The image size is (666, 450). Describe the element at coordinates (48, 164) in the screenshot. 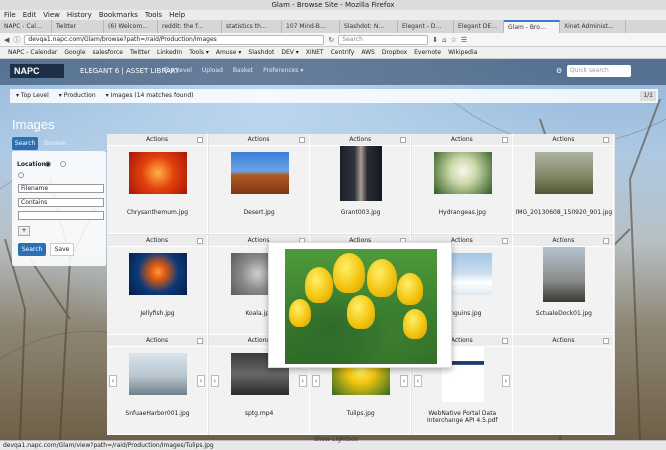

I see `radio-icon: ◉` at that location.